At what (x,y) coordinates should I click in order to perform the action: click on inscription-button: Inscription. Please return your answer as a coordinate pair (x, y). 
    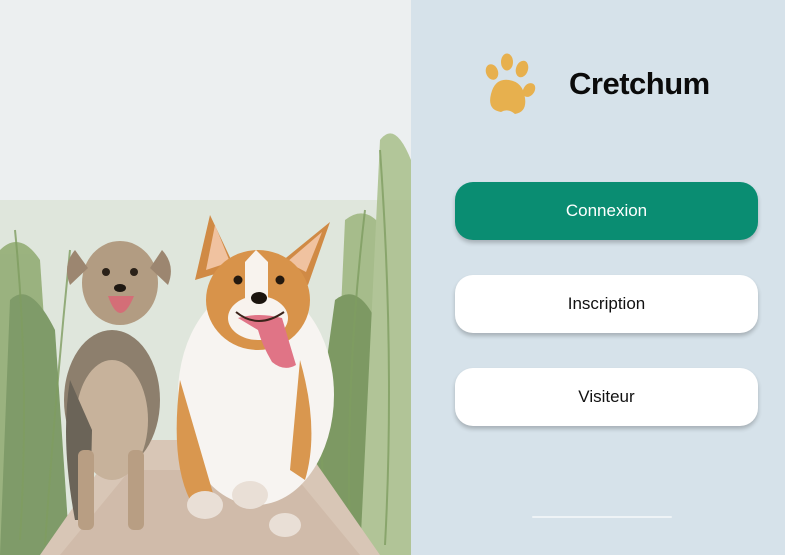
    Looking at the image, I should click on (606, 304).